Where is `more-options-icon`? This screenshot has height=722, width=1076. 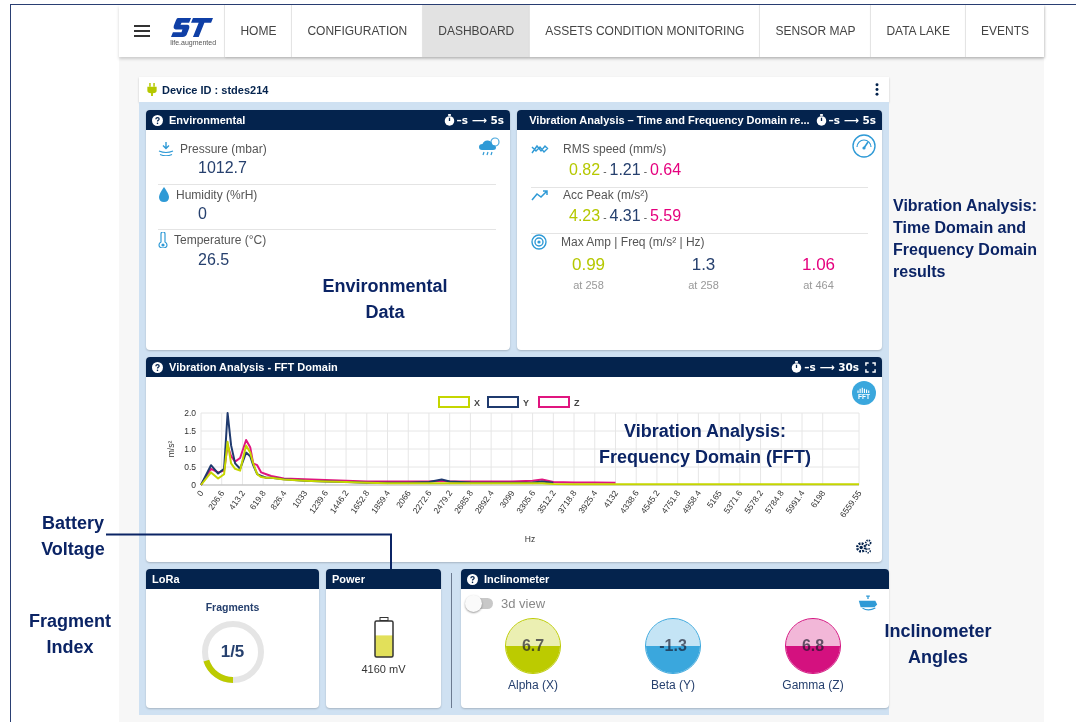 more-options-icon is located at coordinates (877, 89).